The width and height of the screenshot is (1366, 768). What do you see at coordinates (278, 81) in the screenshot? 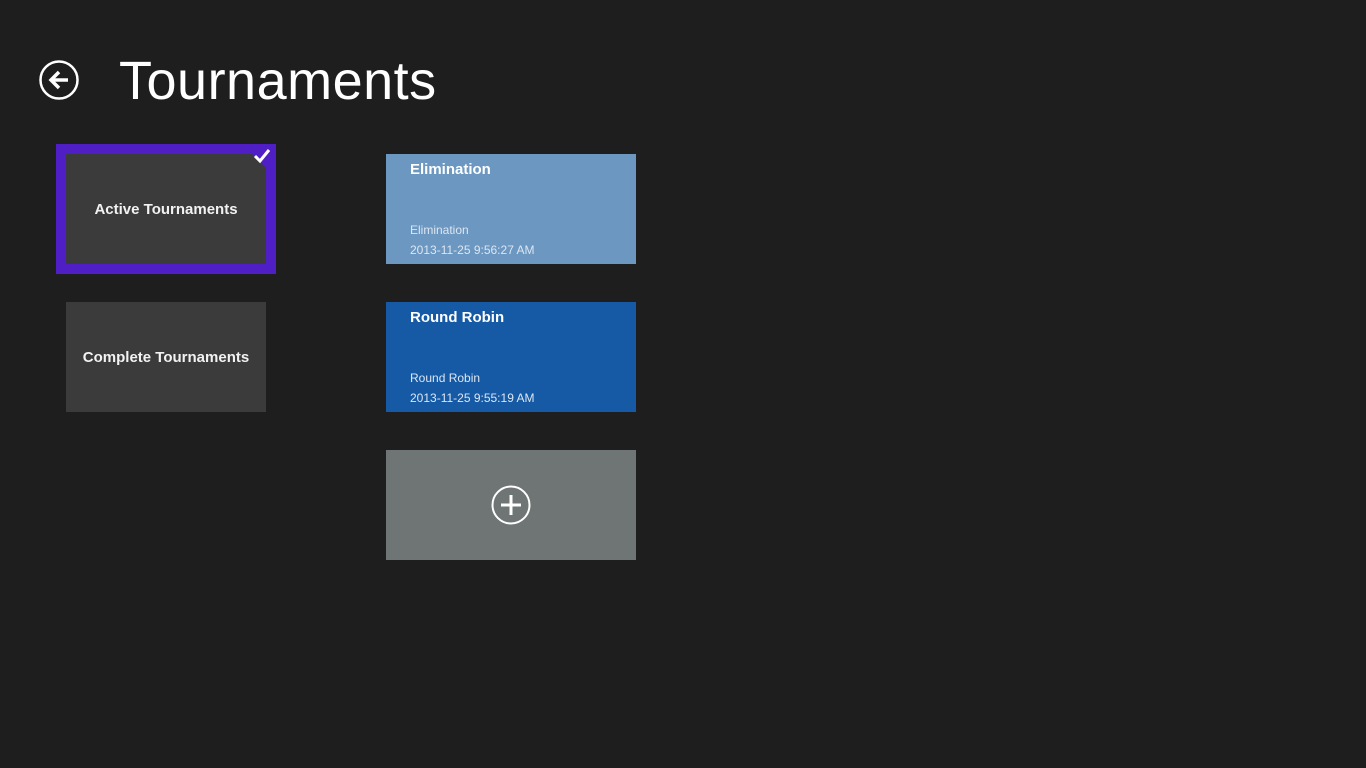
I see `page-title: Tournaments` at bounding box center [278, 81].